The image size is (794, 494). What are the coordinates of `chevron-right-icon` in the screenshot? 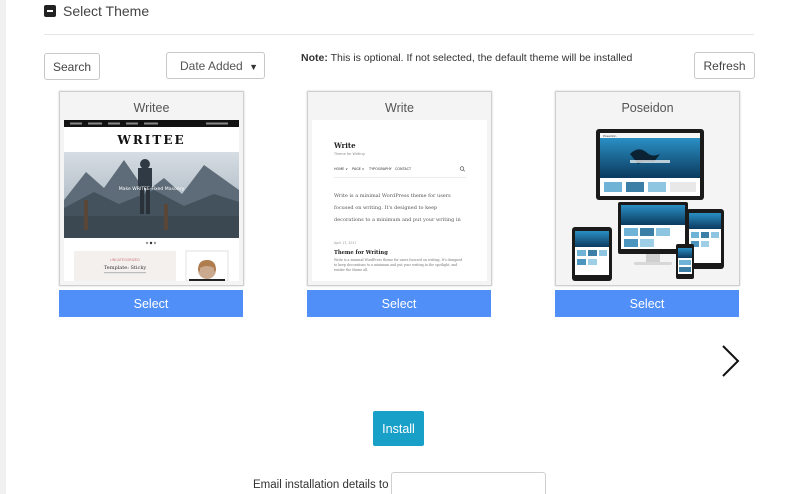 It's located at (731, 361).